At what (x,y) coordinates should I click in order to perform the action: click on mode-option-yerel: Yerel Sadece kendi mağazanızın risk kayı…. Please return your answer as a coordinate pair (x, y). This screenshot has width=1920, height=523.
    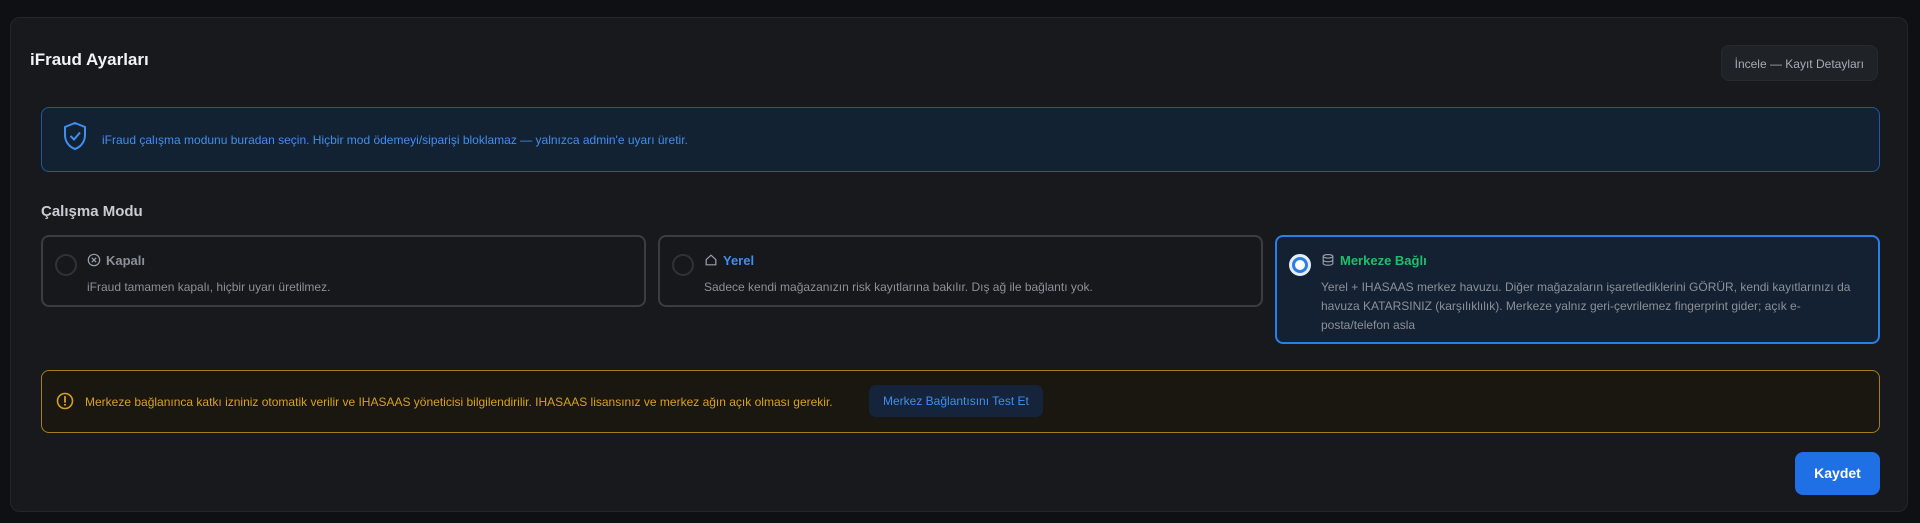
    Looking at the image, I should click on (960, 271).